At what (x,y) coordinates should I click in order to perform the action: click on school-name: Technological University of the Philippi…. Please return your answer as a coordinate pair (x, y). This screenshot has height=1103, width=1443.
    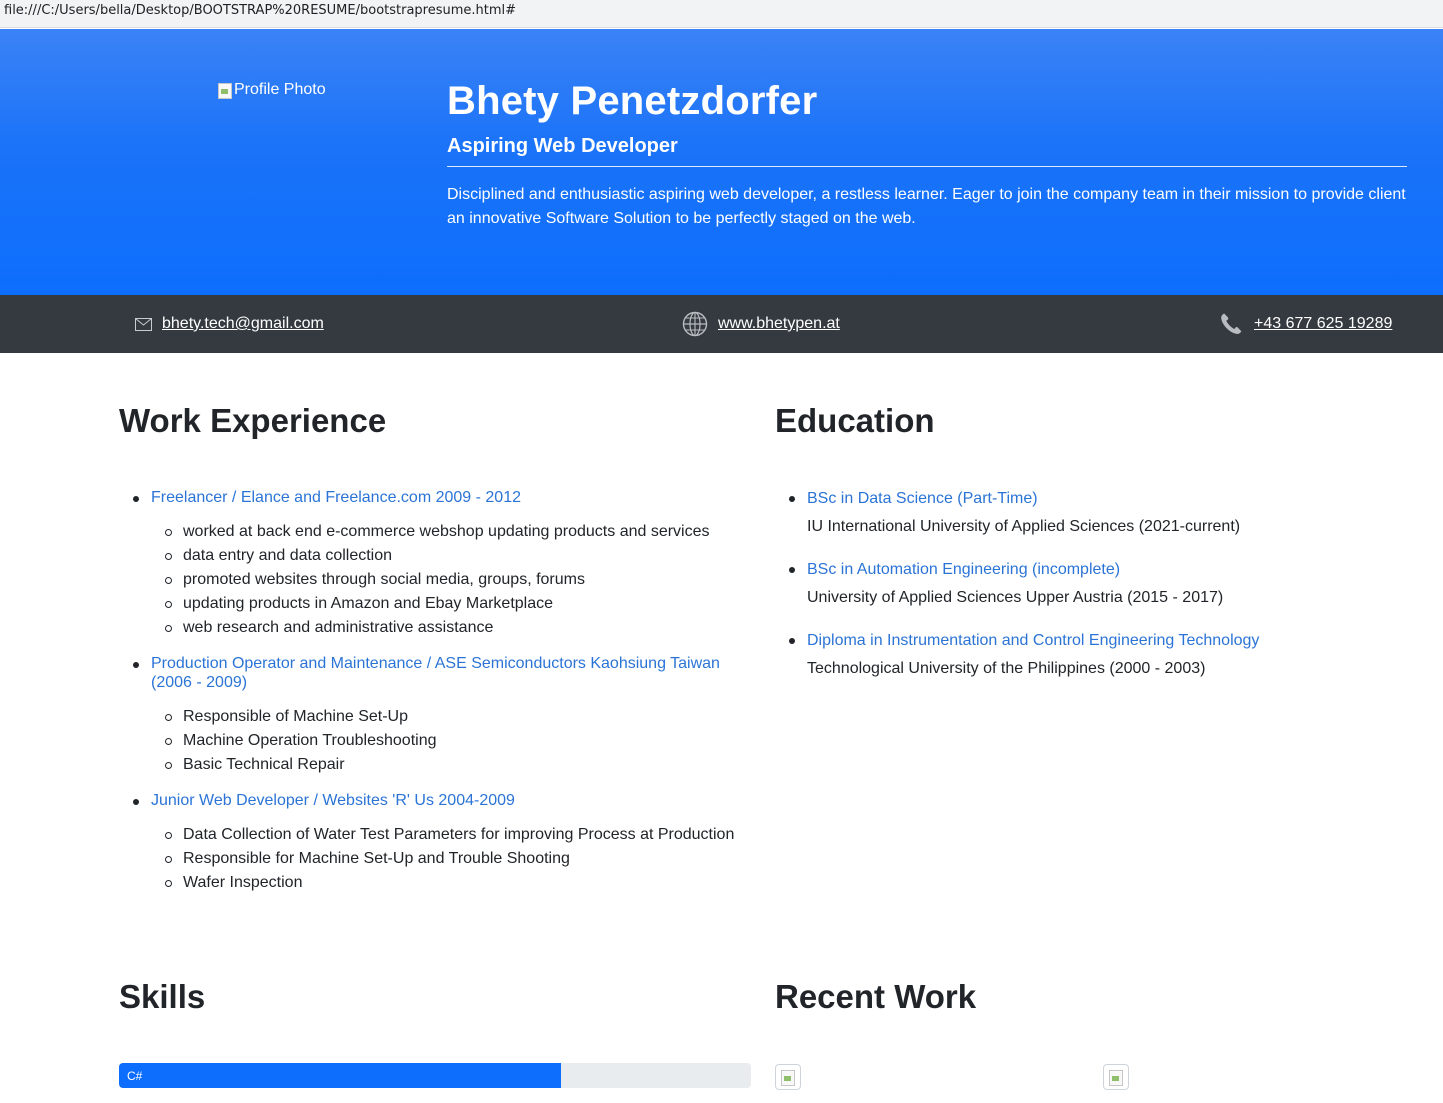
    Looking at the image, I should click on (1006, 668).